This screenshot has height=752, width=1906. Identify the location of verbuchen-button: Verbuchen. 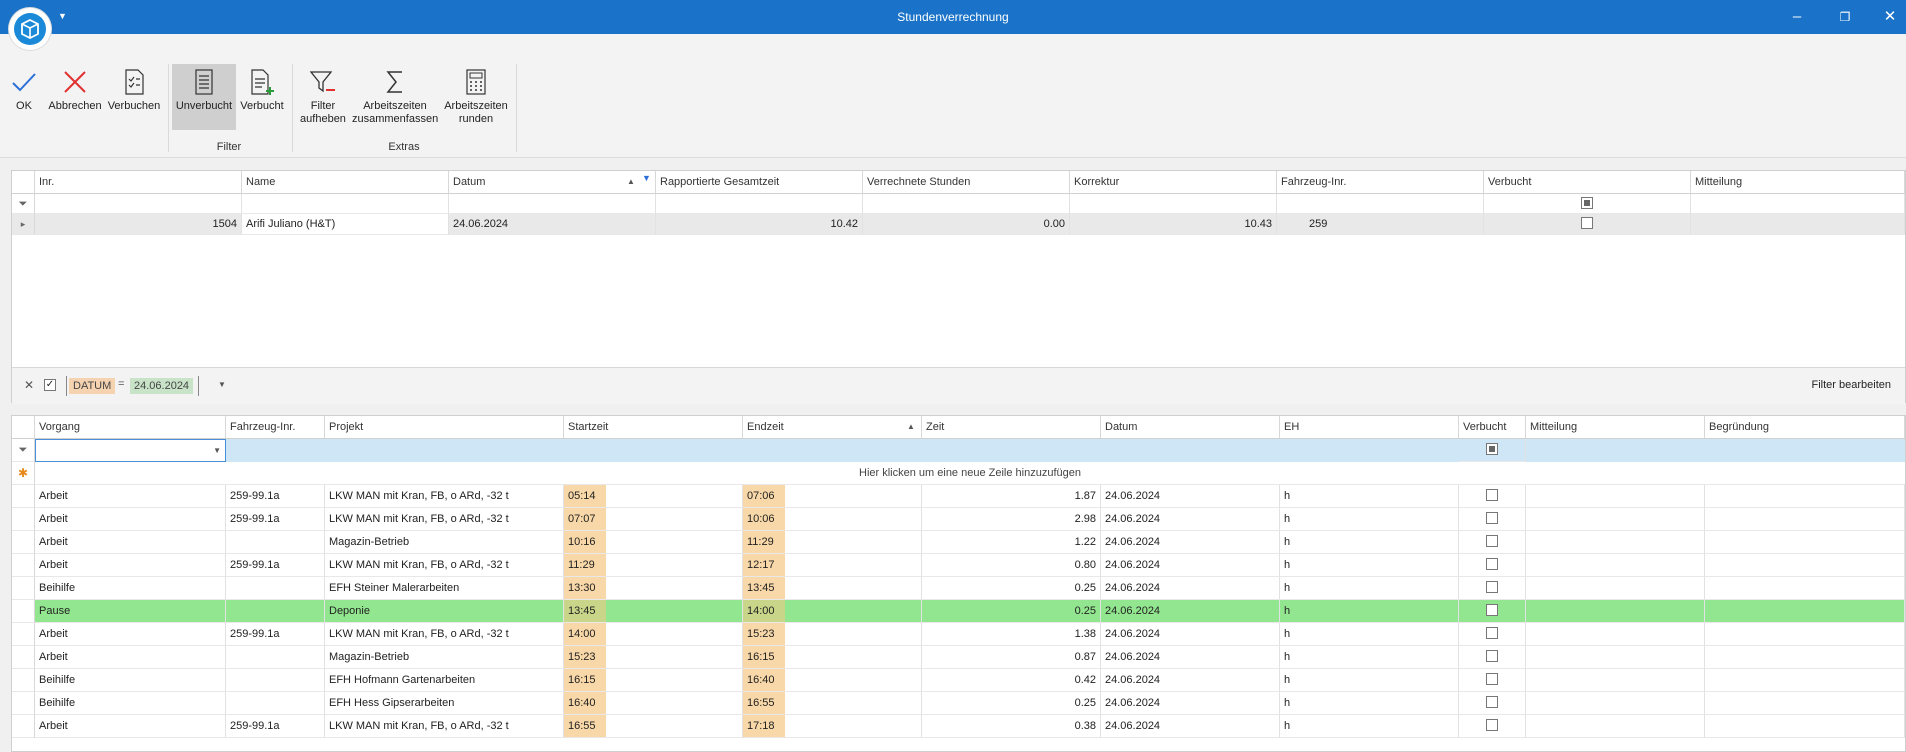
(134, 88).